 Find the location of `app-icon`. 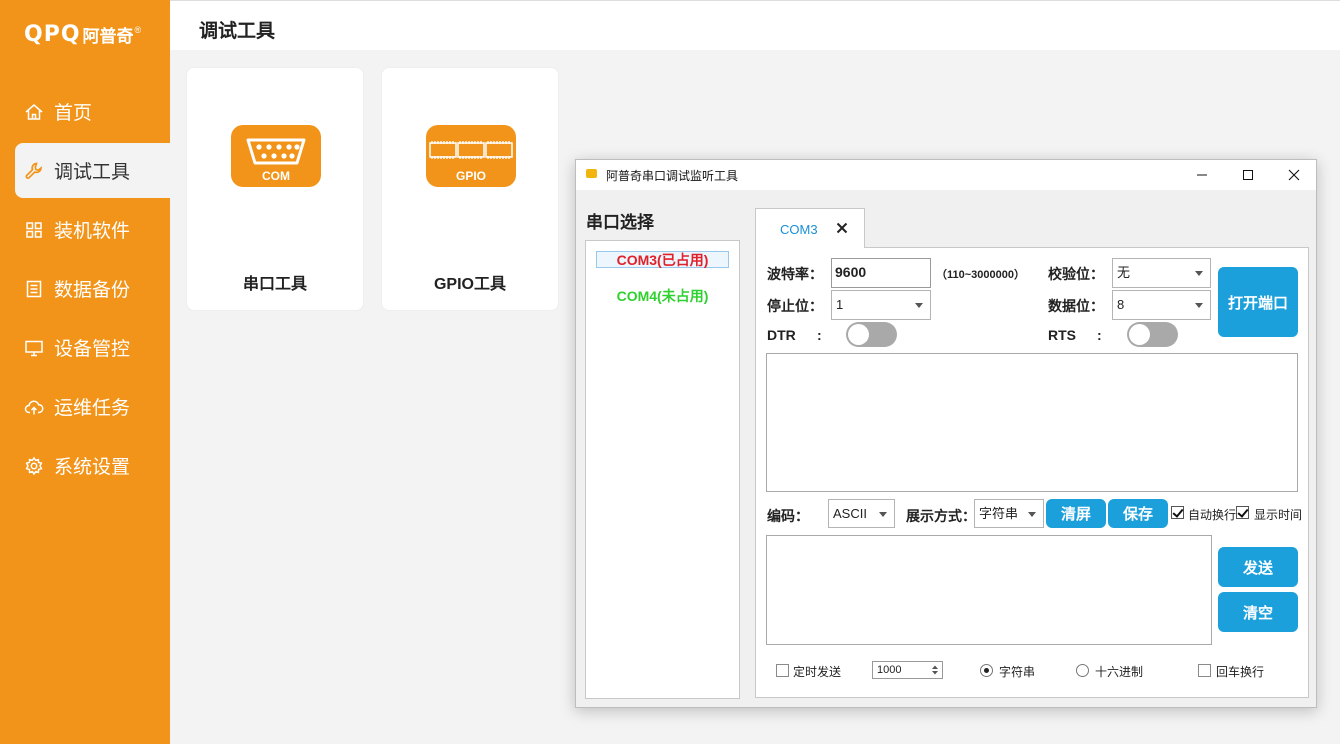

app-icon is located at coordinates (591, 173).